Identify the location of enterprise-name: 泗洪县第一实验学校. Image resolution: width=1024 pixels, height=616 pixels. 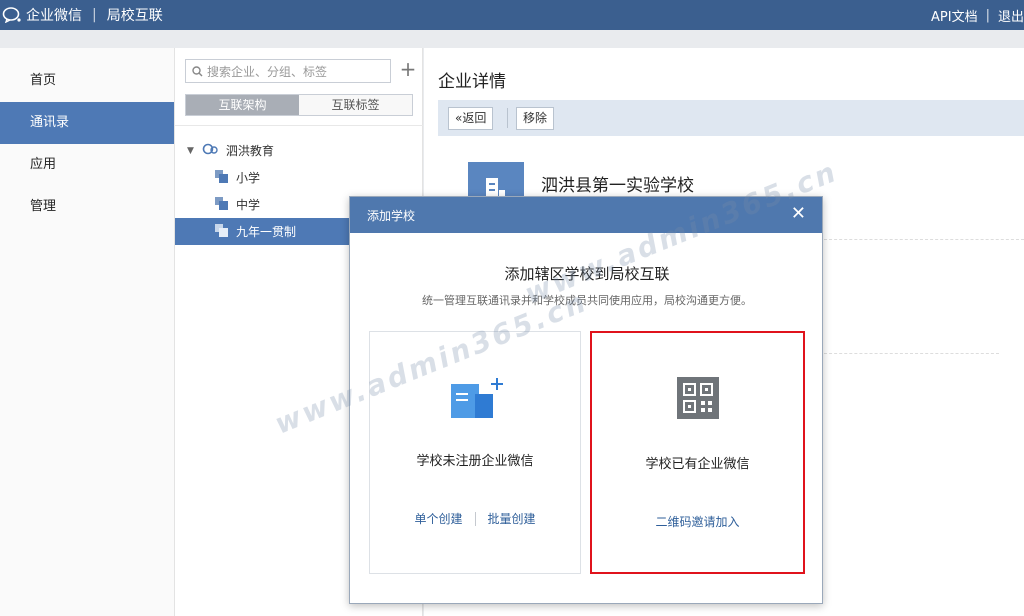
(617, 186).